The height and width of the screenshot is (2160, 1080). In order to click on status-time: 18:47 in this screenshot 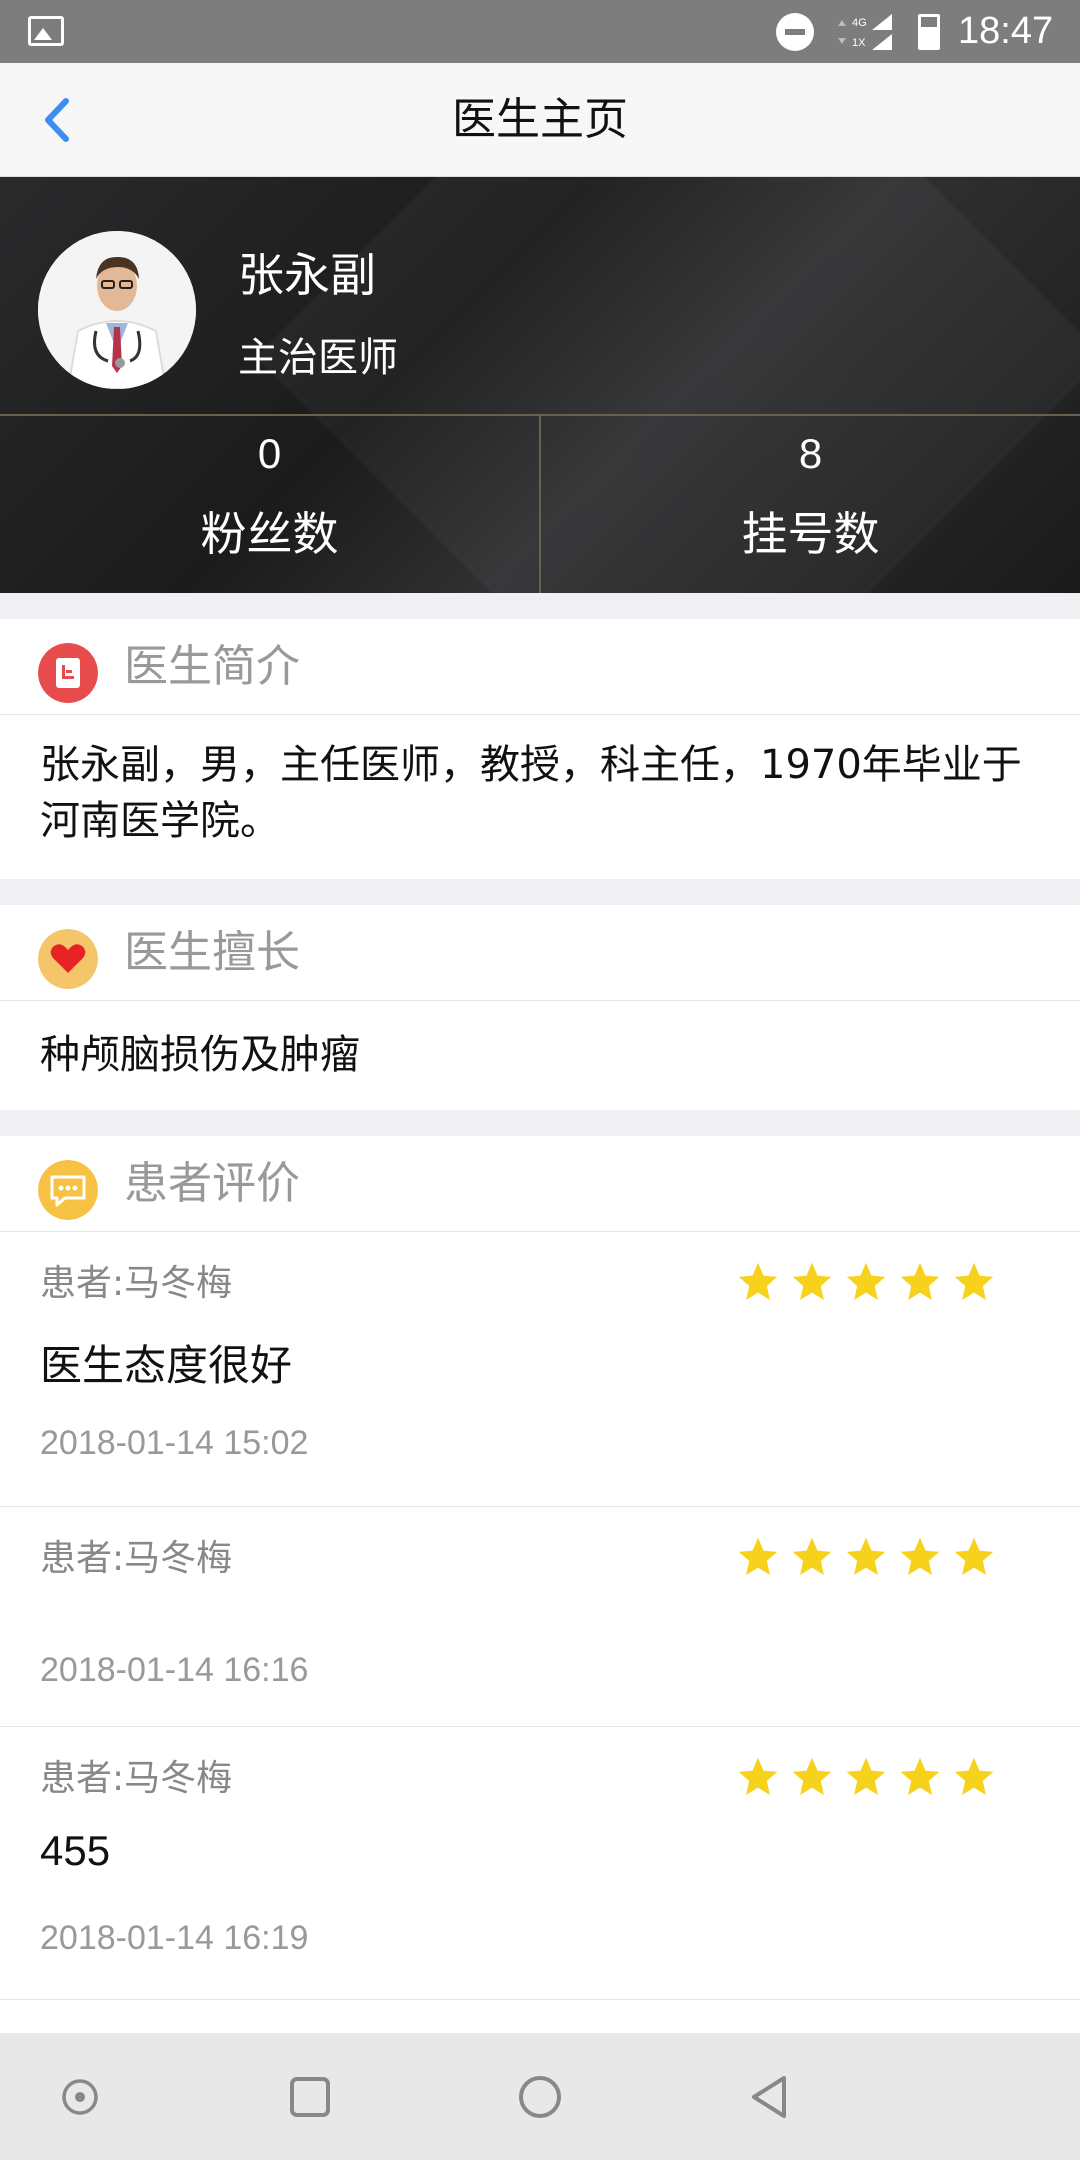, I will do `click(1006, 31)`.